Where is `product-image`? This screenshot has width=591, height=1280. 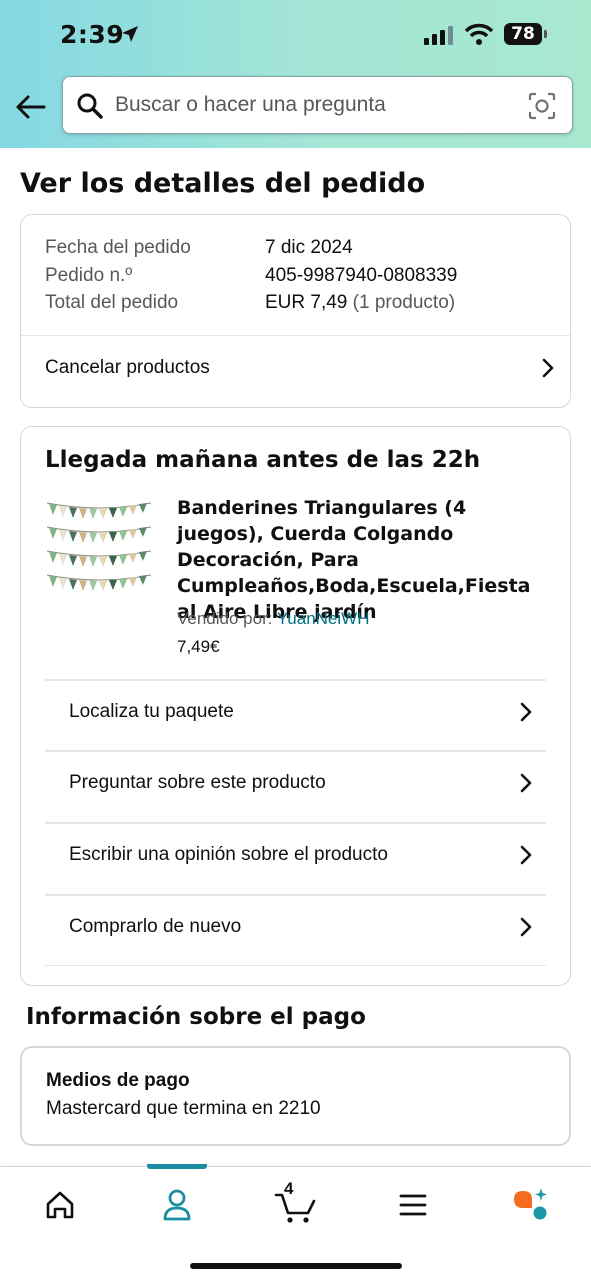 product-image is located at coordinates (99, 547).